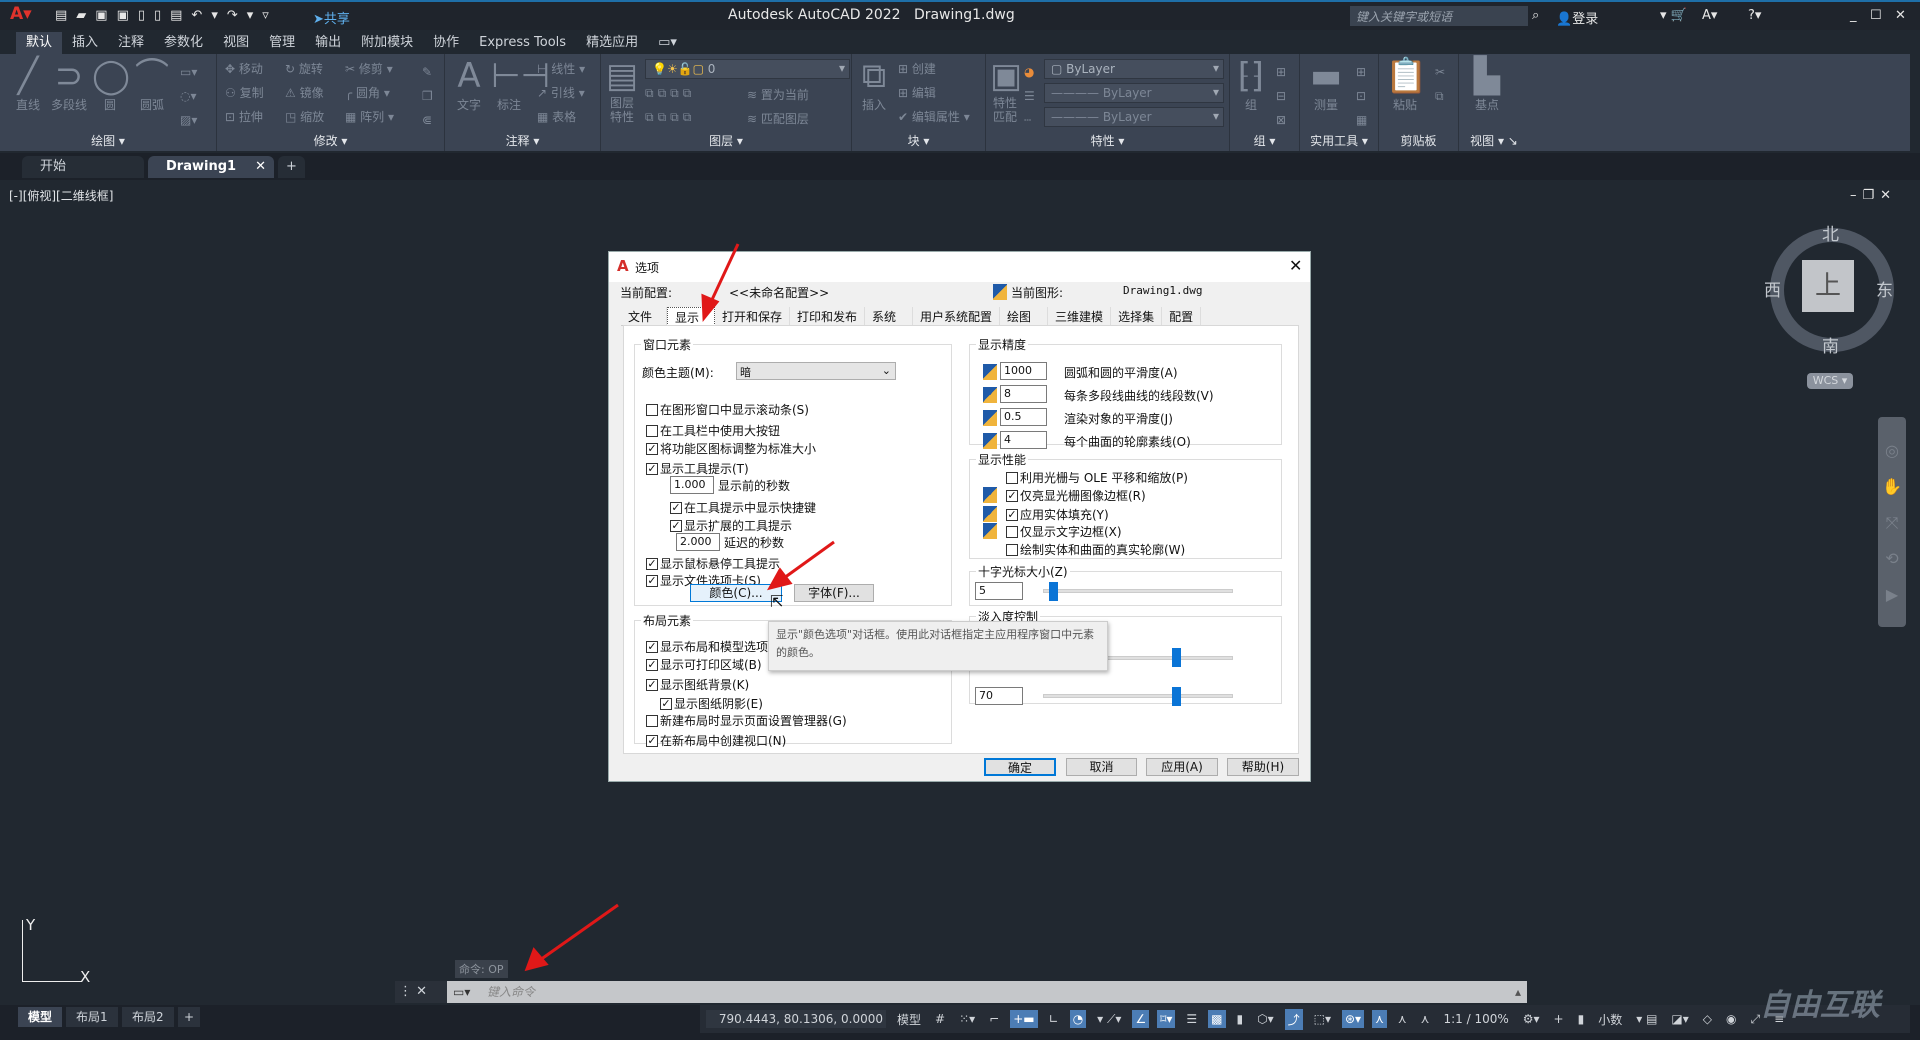 This screenshot has height=1040, width=1920. Describe the element at coordinates (461, 992) in the screenshot. I see `command-prompt-icon: ▭▾` at that location.